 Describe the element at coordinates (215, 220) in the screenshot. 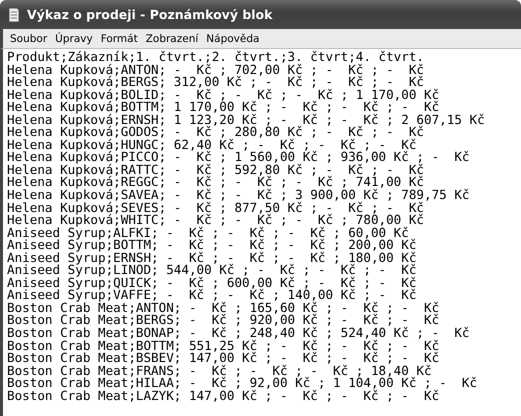

I see `text-line: Helena Kupková;WHITC; - Kč ; - Kč ; - Kč ; 780,00 Kč` at that location.